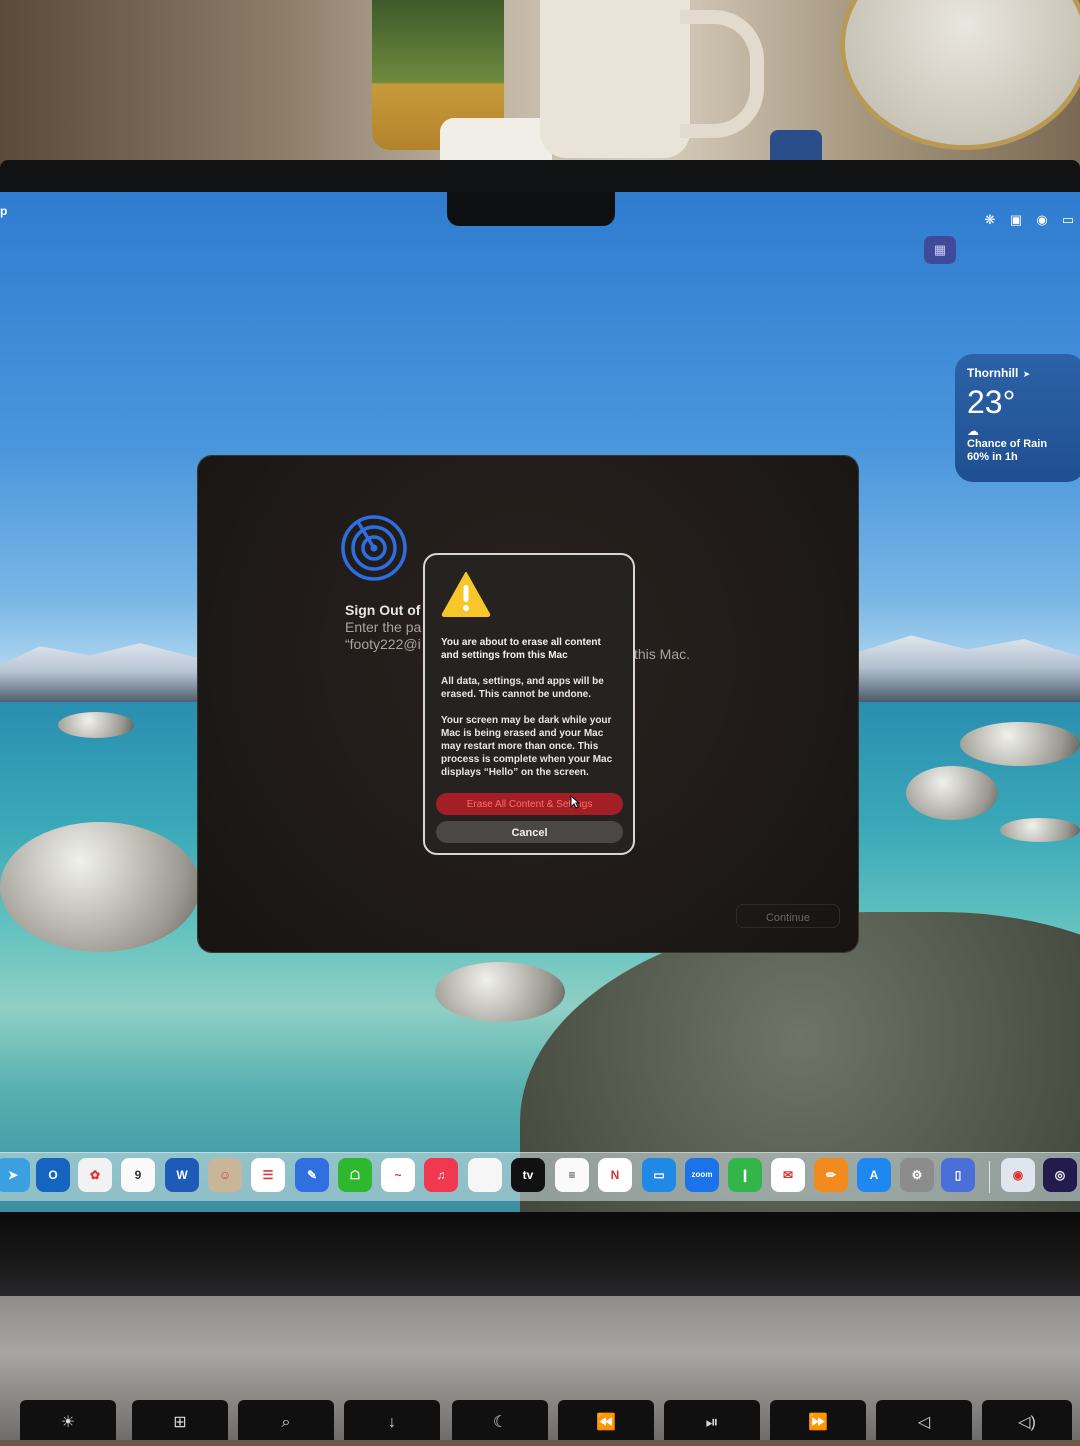 This screenshot has width=1080, height=1446. What do you see at coordinates (374, 548) in the screenshot?
I see `find-my-target-icon` at bounding box center [374, 548].